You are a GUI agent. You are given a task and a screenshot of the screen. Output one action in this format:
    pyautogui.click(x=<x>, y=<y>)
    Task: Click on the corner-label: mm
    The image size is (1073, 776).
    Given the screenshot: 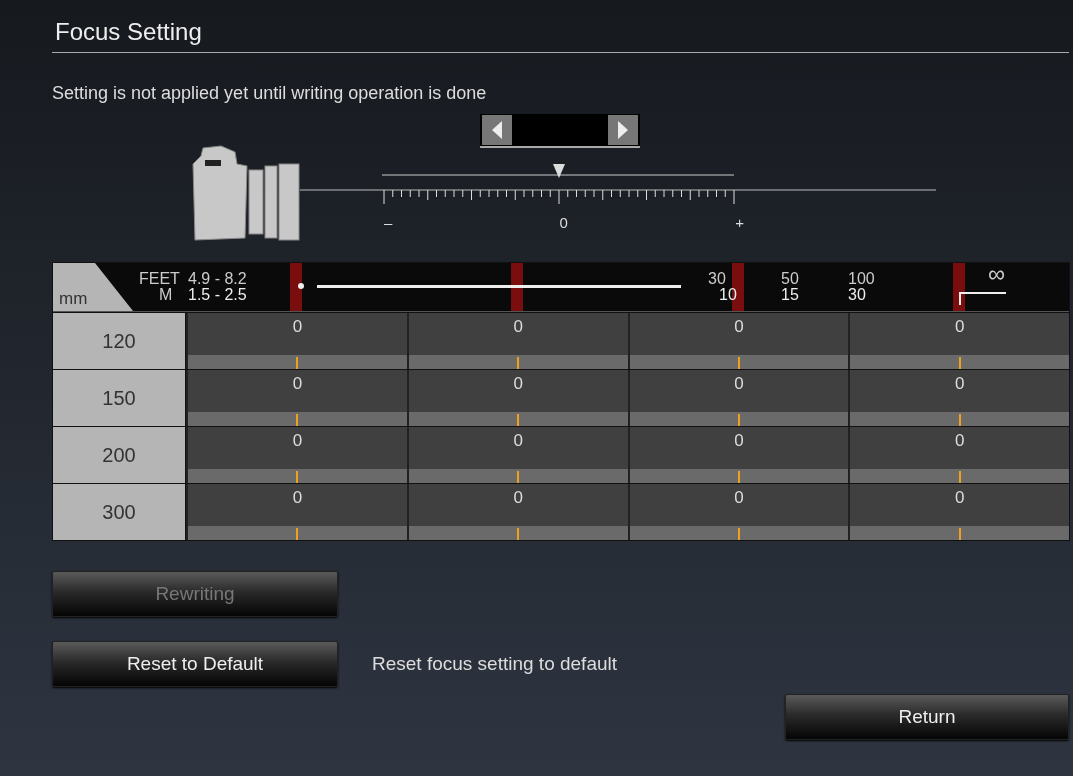 What is the action you would take?
    pyautogui.click(x=73, y=298)
    